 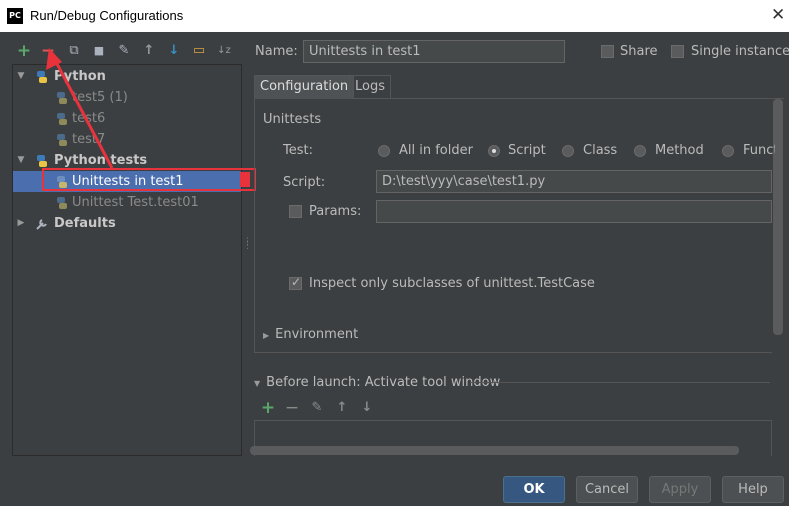 What do you see at coordinates (149, 179) in the screenshot?
I see `annotation-highlight-box` at bounding box center [149, 179].